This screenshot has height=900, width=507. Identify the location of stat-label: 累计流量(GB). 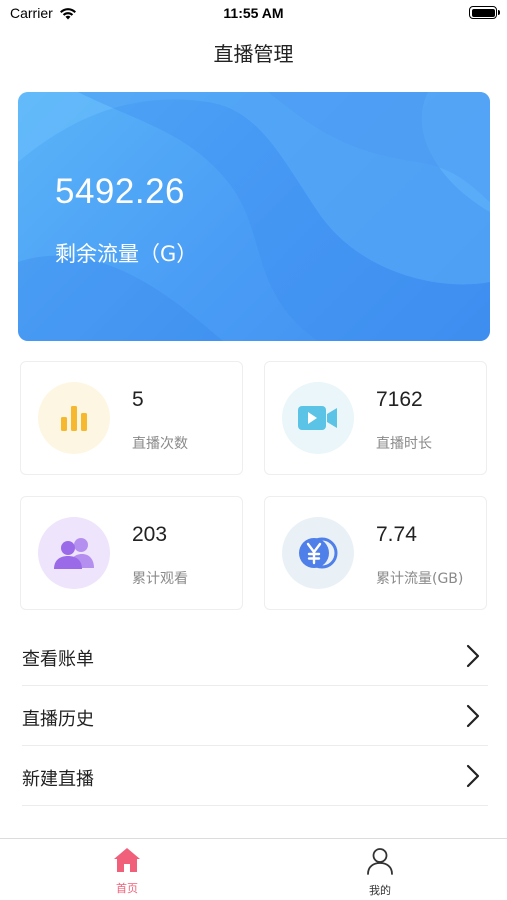
(420, 579).